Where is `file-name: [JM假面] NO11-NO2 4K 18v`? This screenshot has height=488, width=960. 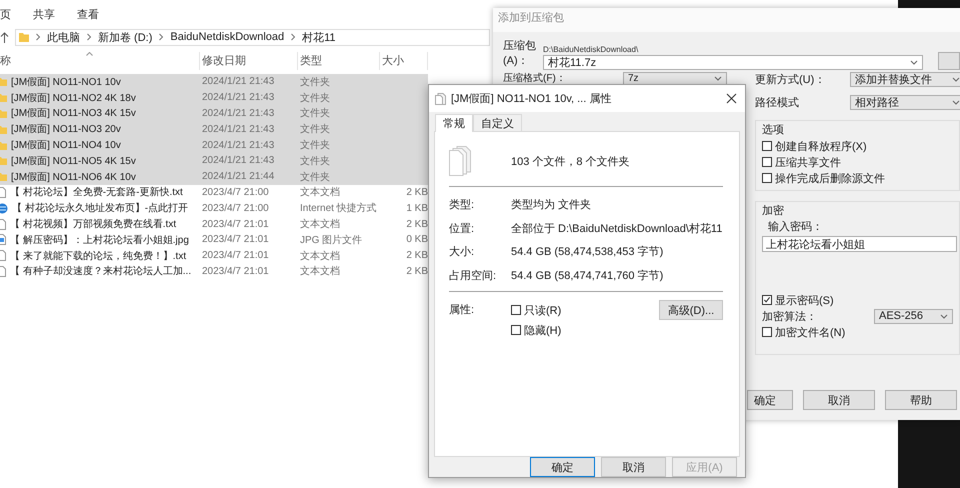
file-name: [JM假面] NO11-NO2 4K 18v is located at coordinates (73, 98).